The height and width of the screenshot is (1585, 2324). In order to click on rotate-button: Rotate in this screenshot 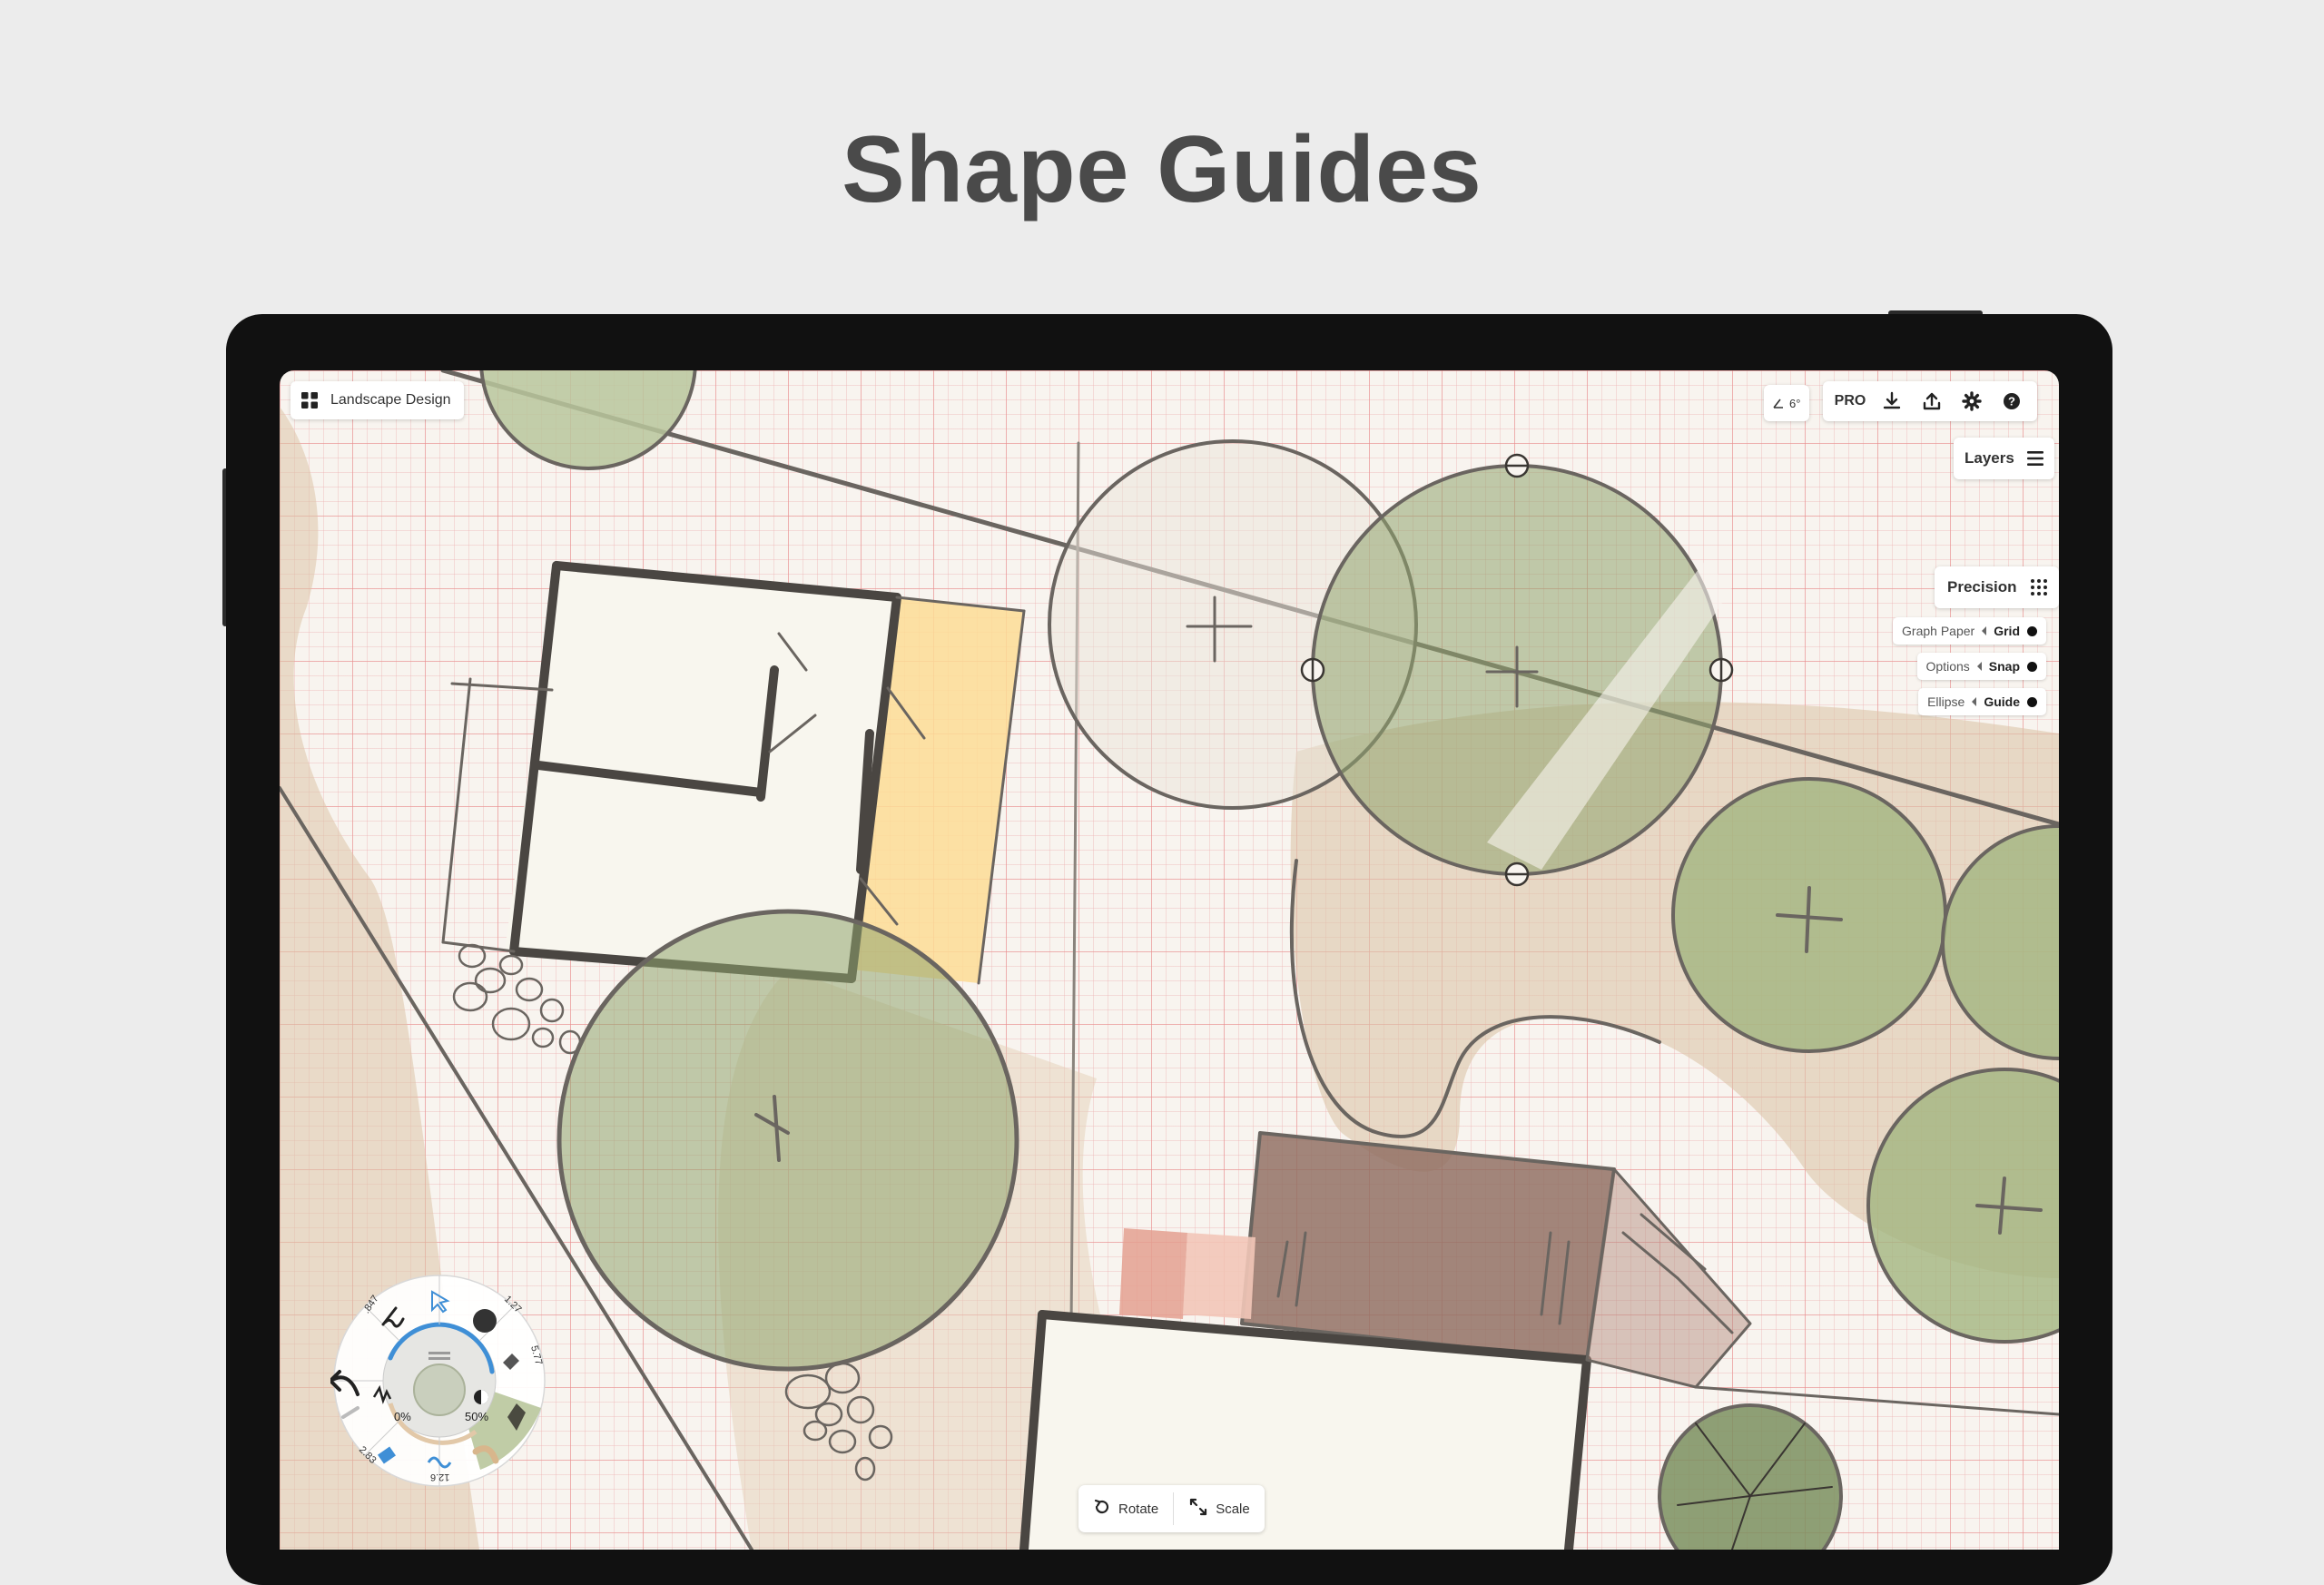, I will do `click(1125, 1508)`.